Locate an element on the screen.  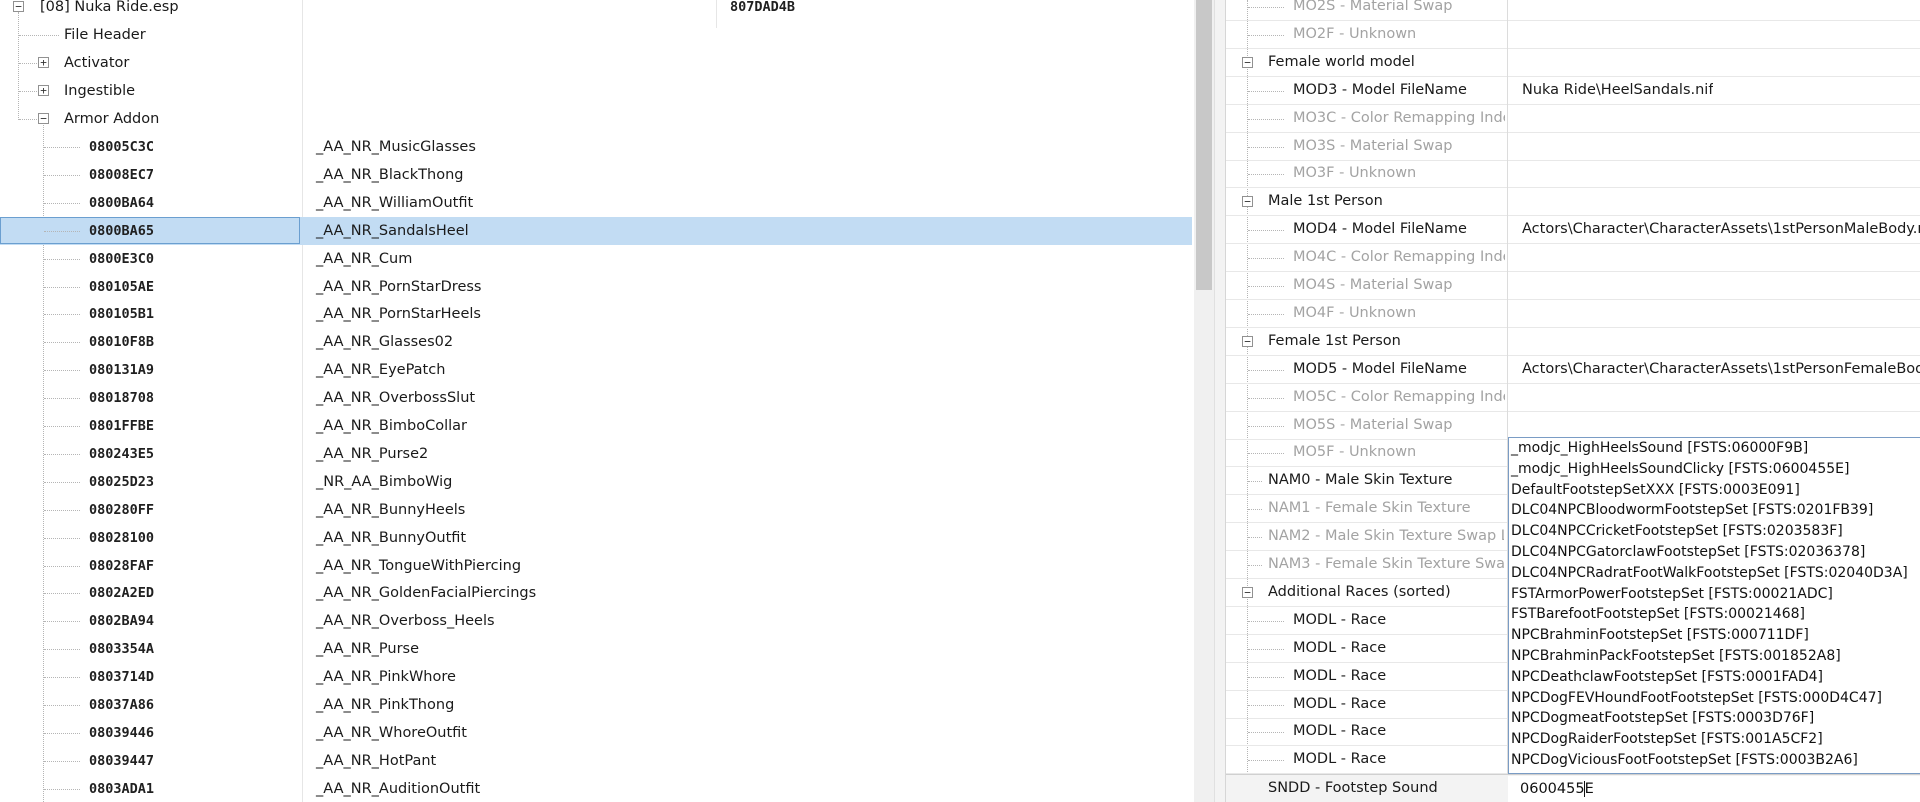
tree-record-row: 08010F8B _AA_NR_Glasses02 is located at coordinates (596, 342).